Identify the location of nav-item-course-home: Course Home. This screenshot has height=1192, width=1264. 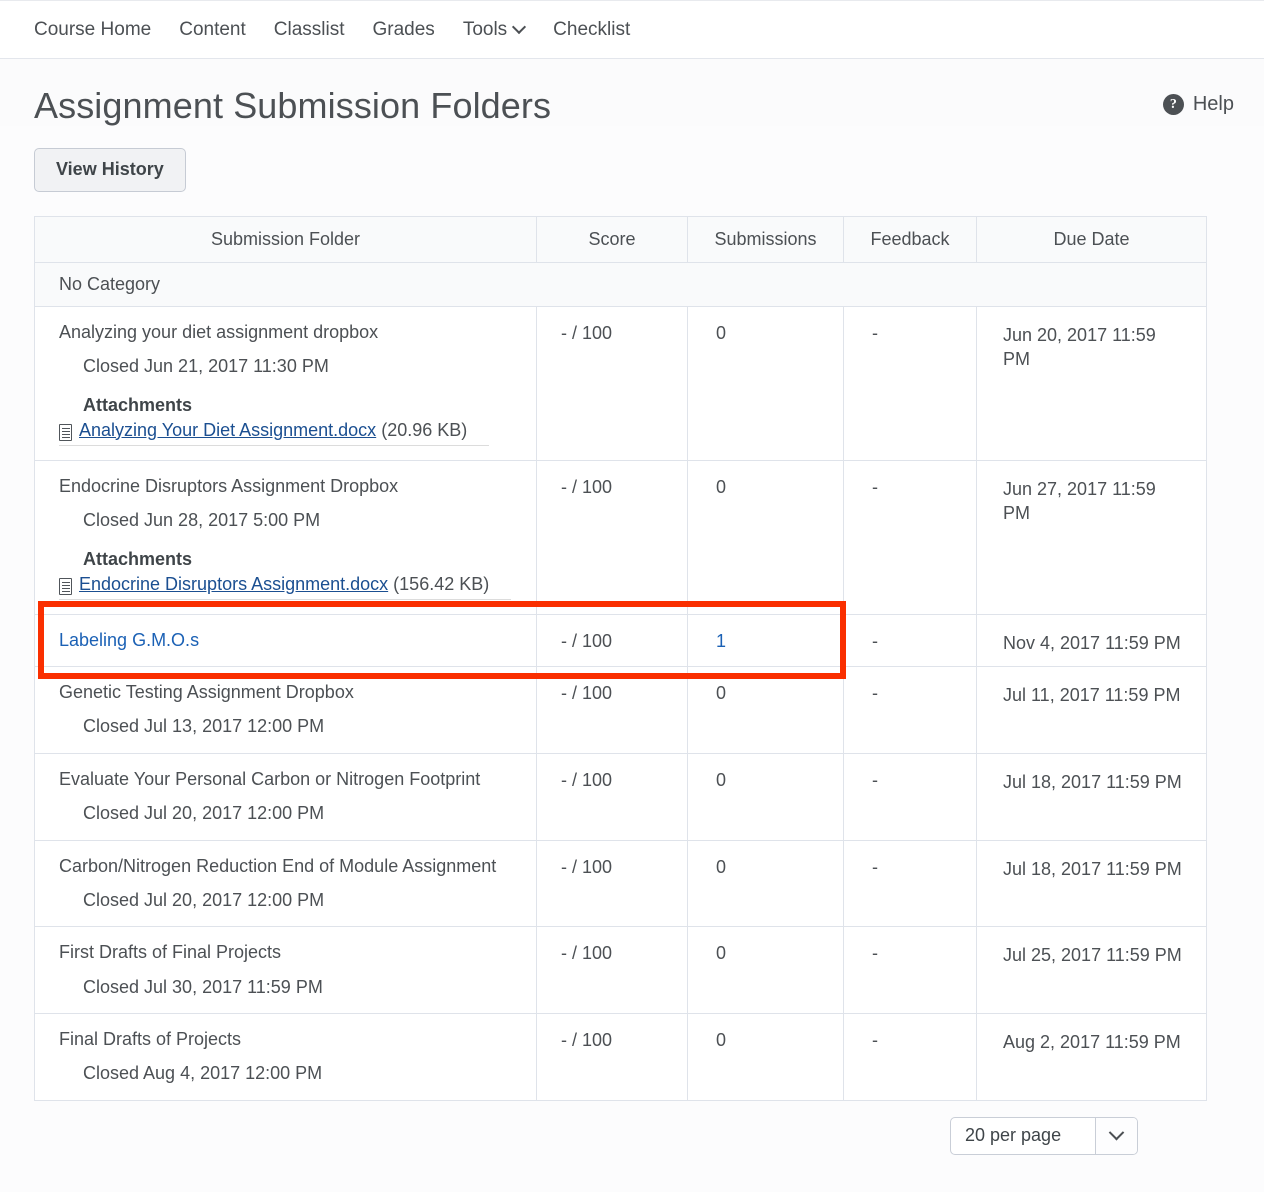
(99, 29).